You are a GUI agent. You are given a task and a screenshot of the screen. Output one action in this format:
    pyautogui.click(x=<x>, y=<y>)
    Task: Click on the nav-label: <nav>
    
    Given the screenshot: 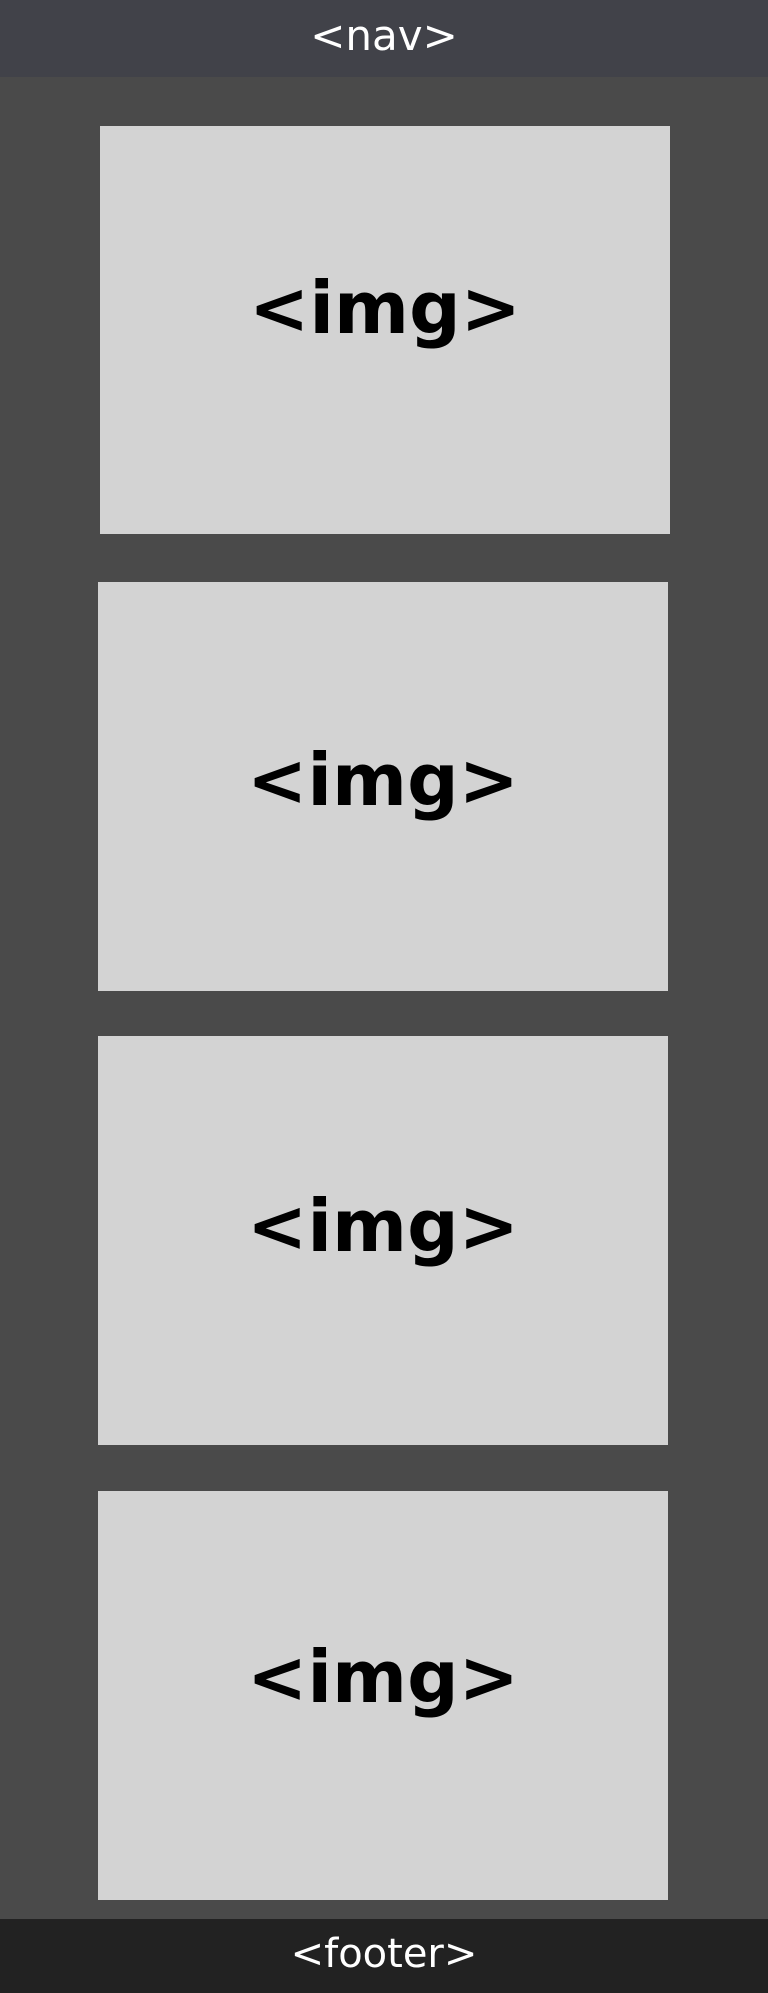 What is the action you would take?
    pyautogui.click(x=384, y=35)
    